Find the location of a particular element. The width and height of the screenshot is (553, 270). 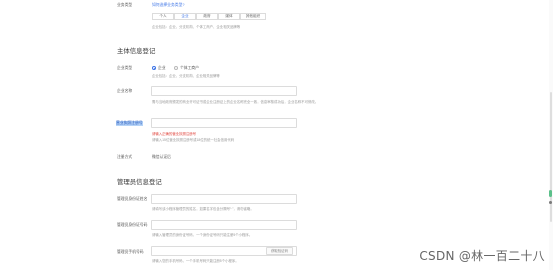

csdn-watermark: CSDN @林一百二十八 is located at coordinates (482, 256).